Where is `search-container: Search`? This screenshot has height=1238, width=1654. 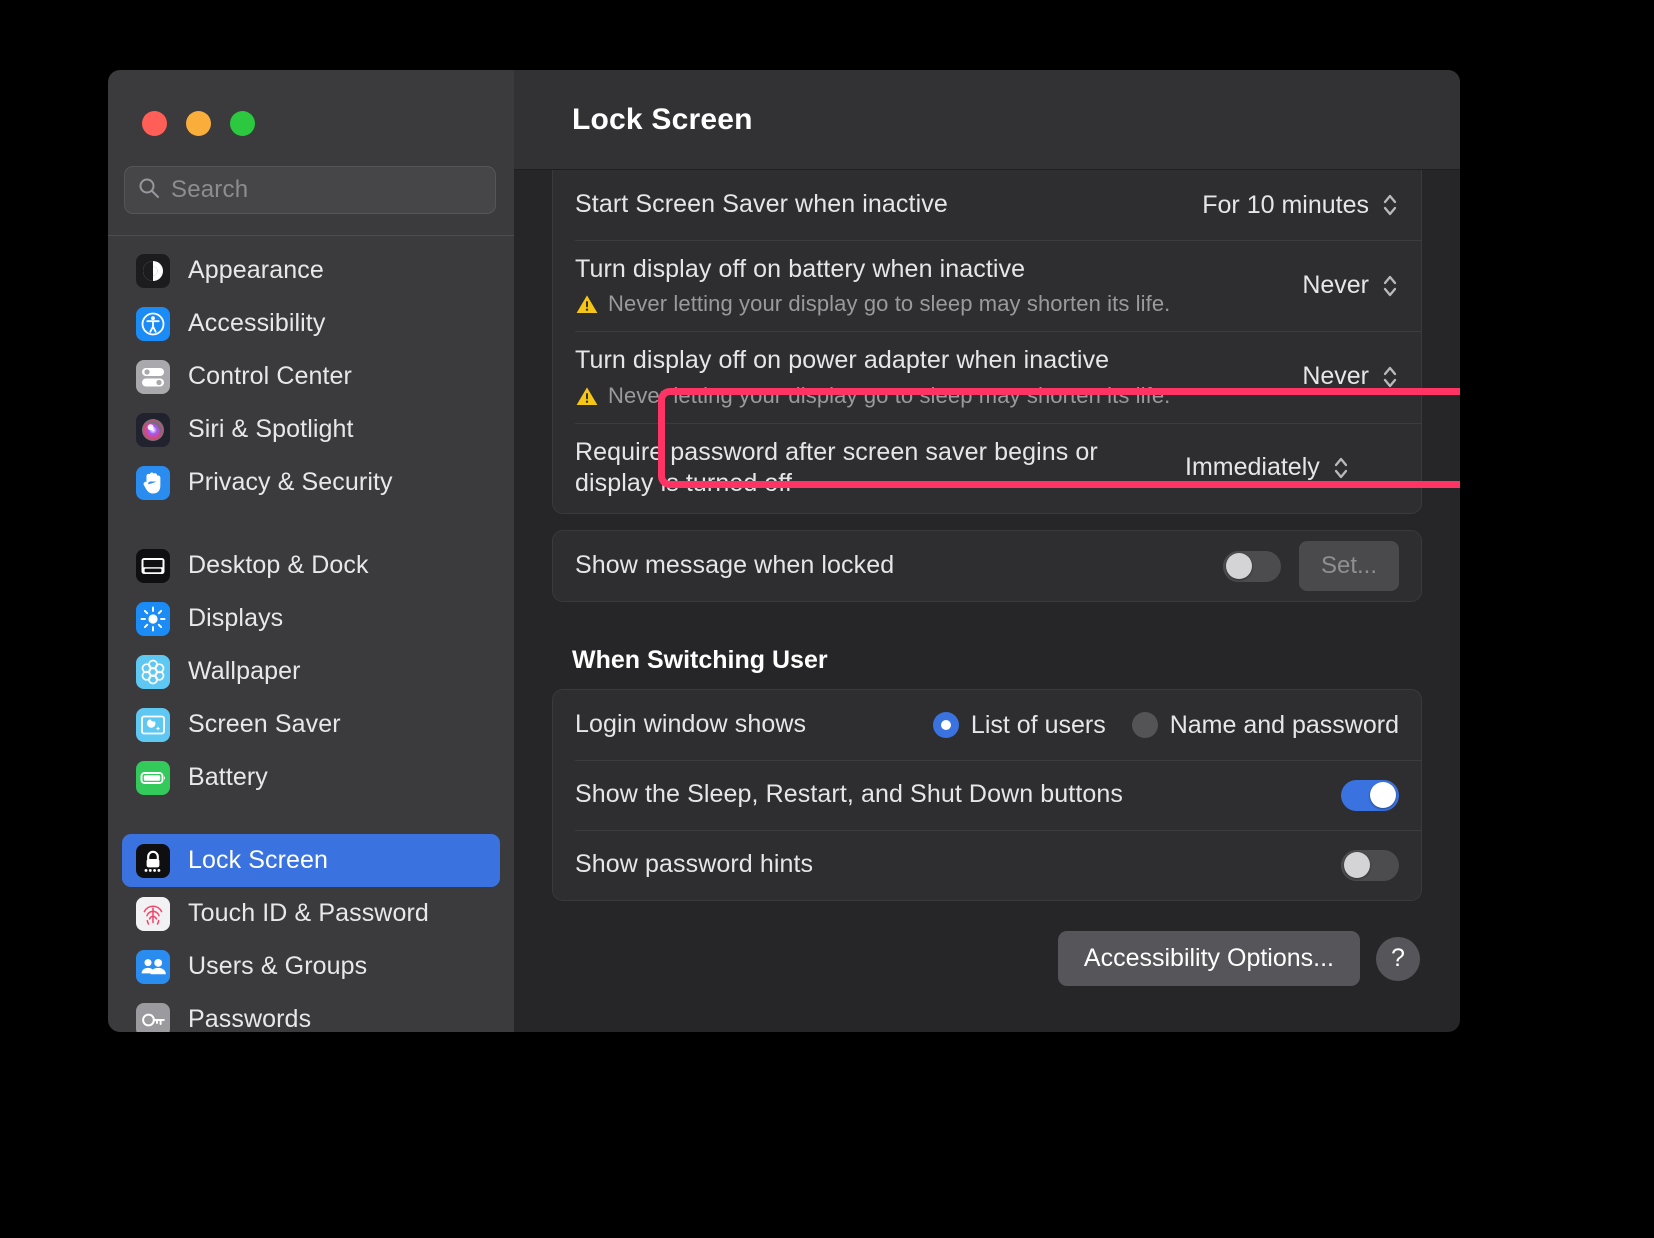
search-container: Search is located at coordinates (311, 175).